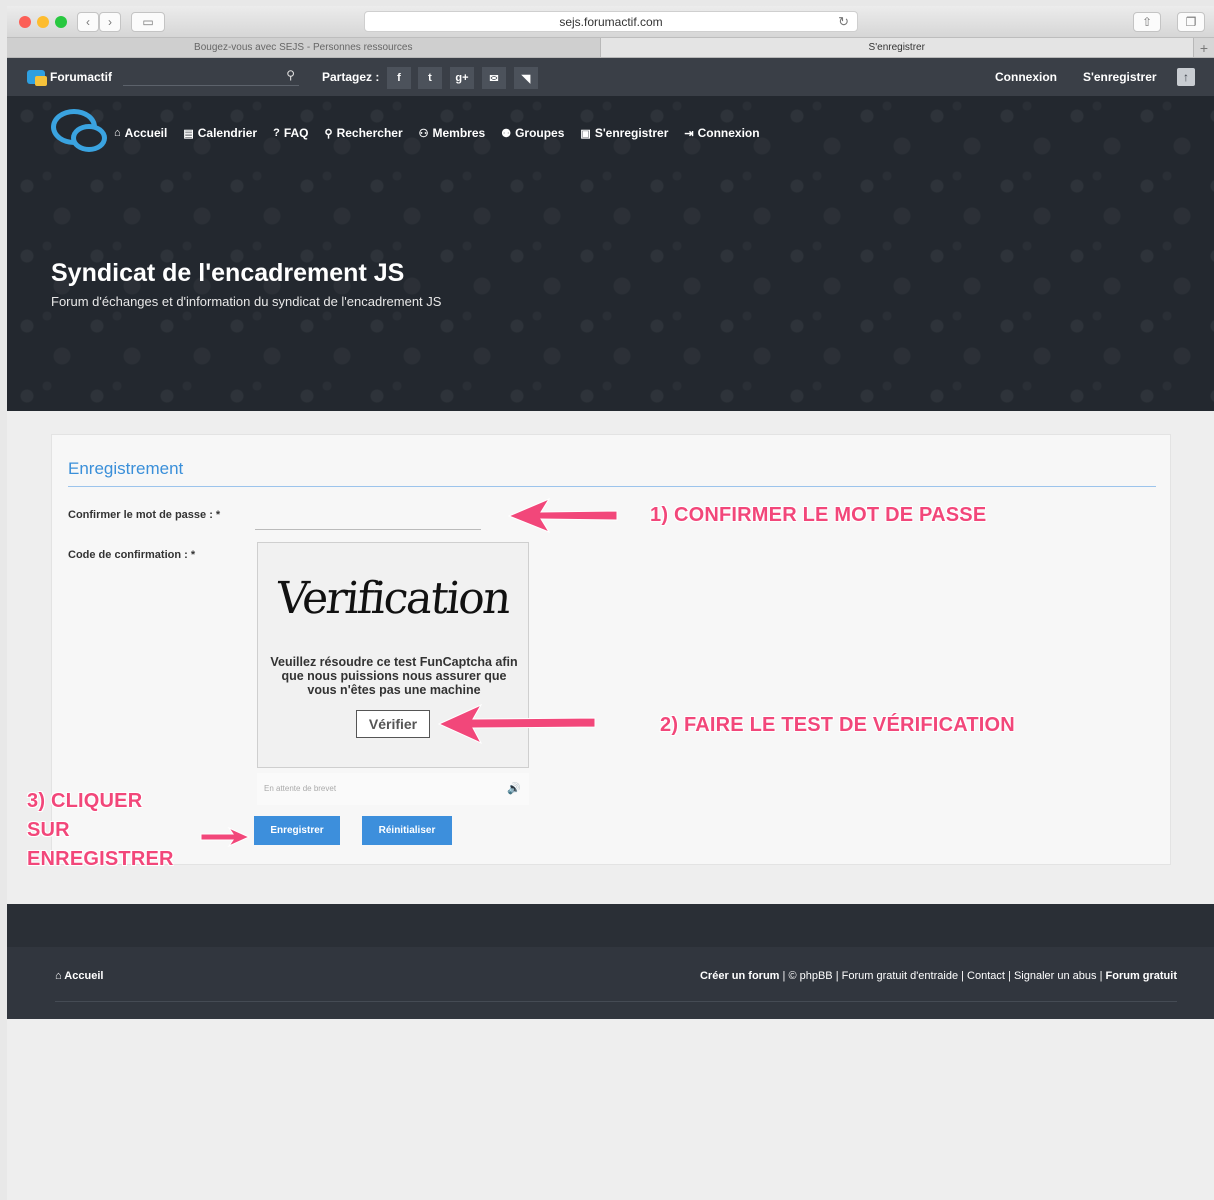 This screenshot has height=1200, width=1214. What do you see at coordinates (89, 138) in the screenshot?
I see `forum-logo-icon-small` at bounding box center [89, 138].